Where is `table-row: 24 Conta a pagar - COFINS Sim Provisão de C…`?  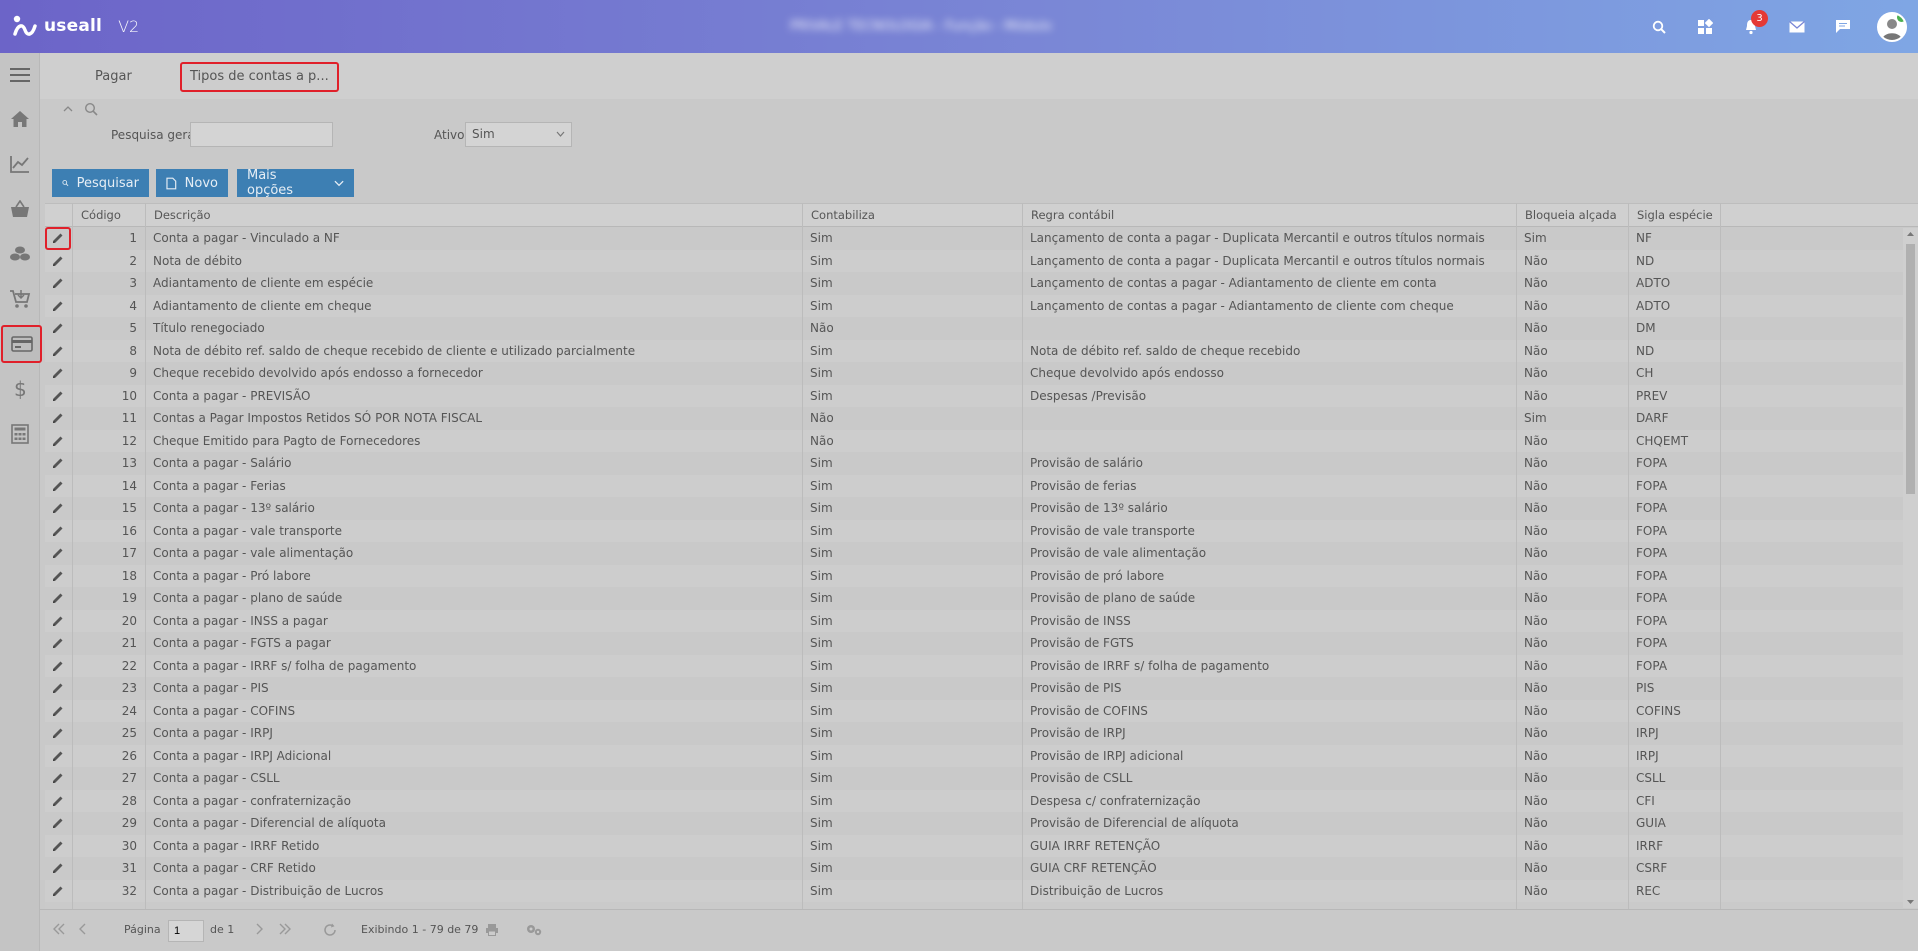 table-row: 24 Conta a pagar - COFINS Sim Provisão de C… is located at coordinates (981, 711).